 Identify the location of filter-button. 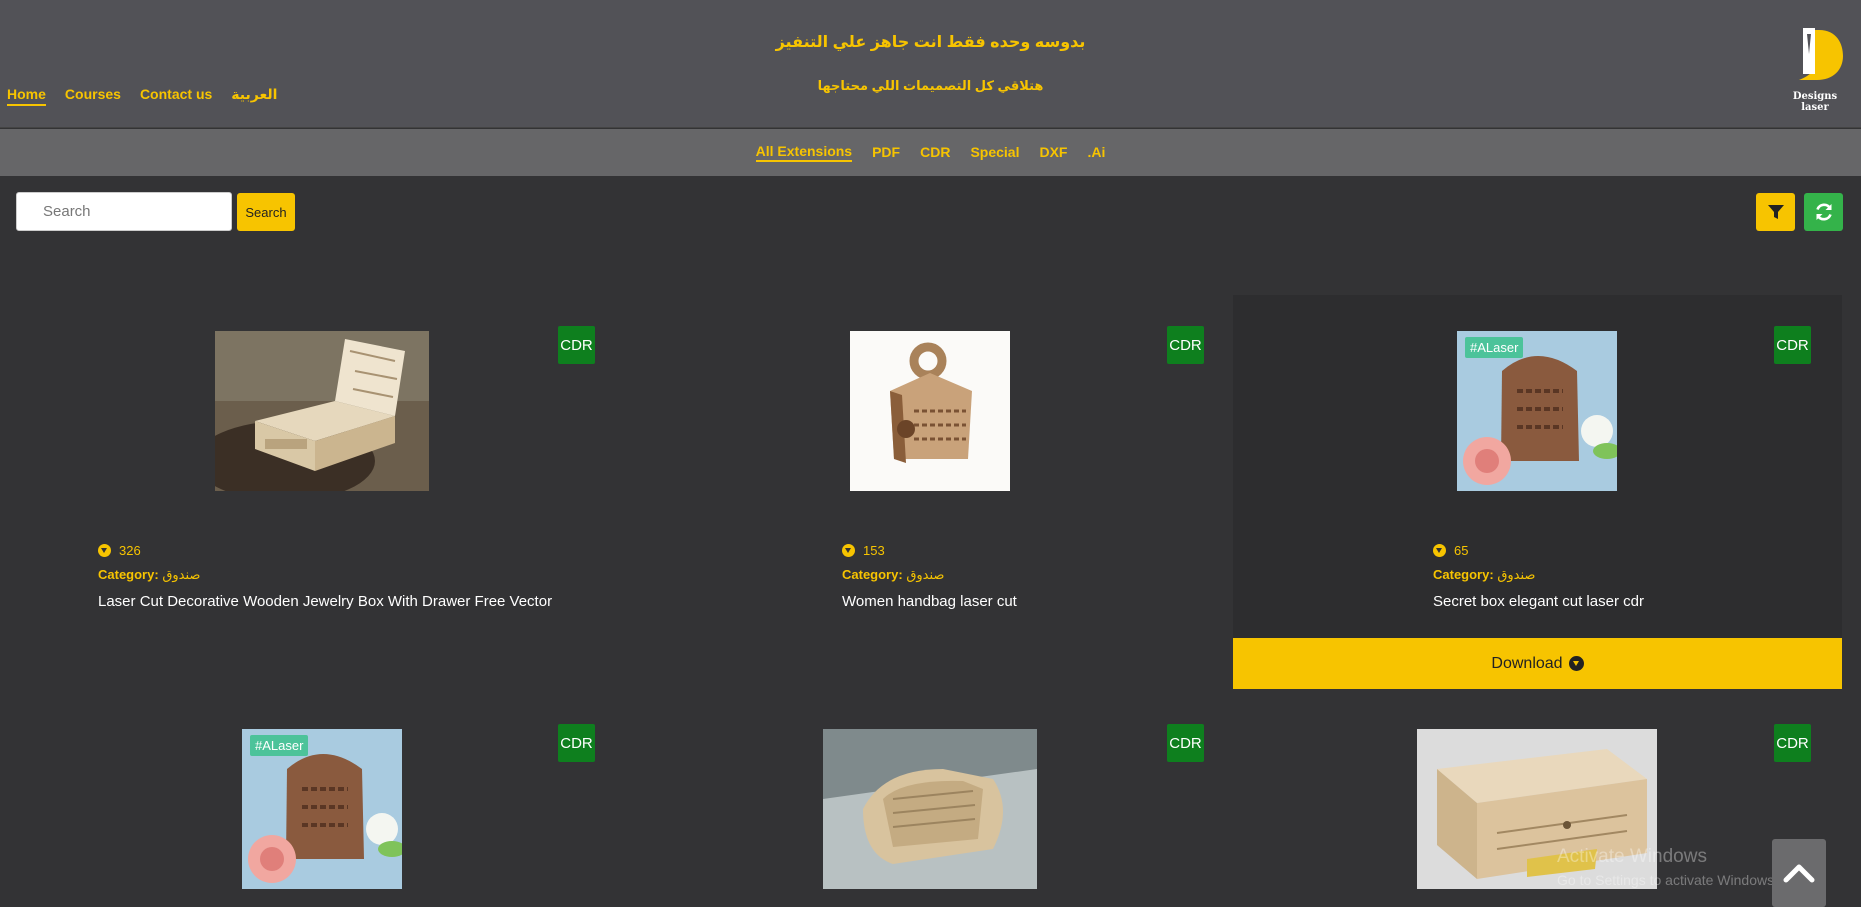
(1775, 212).